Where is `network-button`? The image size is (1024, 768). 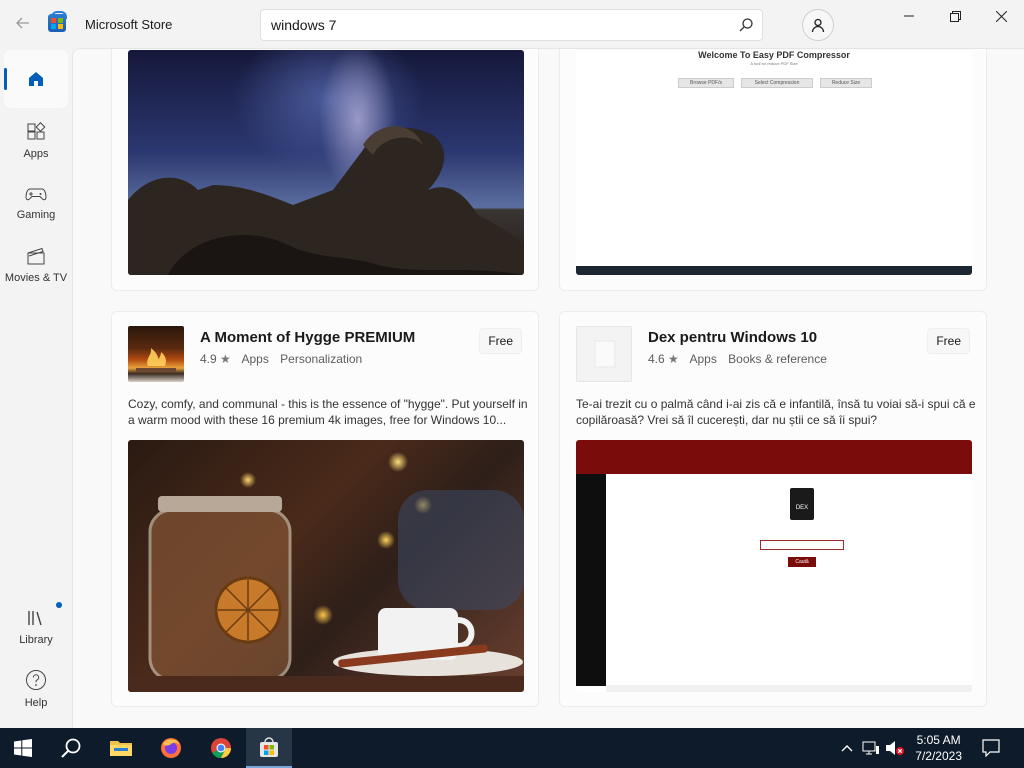
network-button is located at coordinates (871, 748).